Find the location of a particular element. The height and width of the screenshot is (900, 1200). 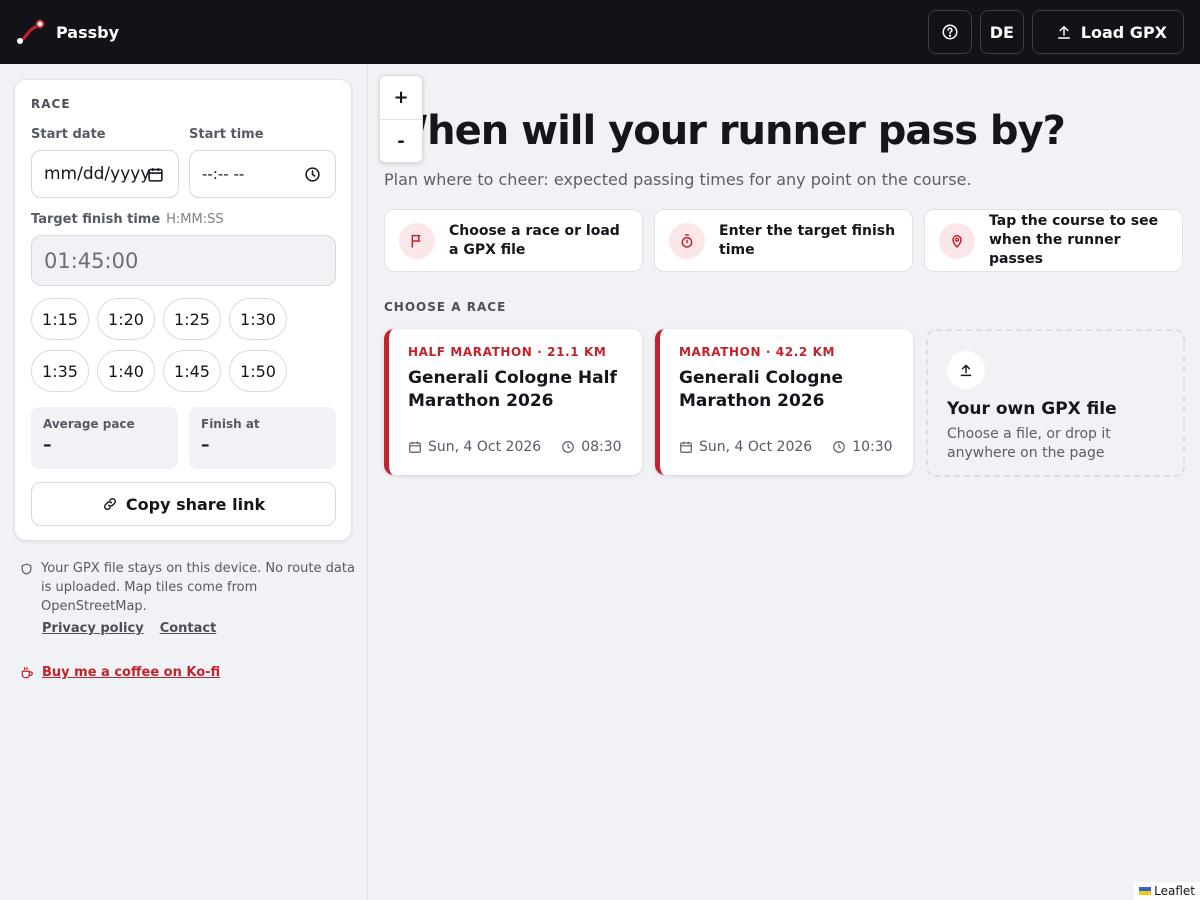

step-card: Enter the target finish time is located at coordinates (783, 240).